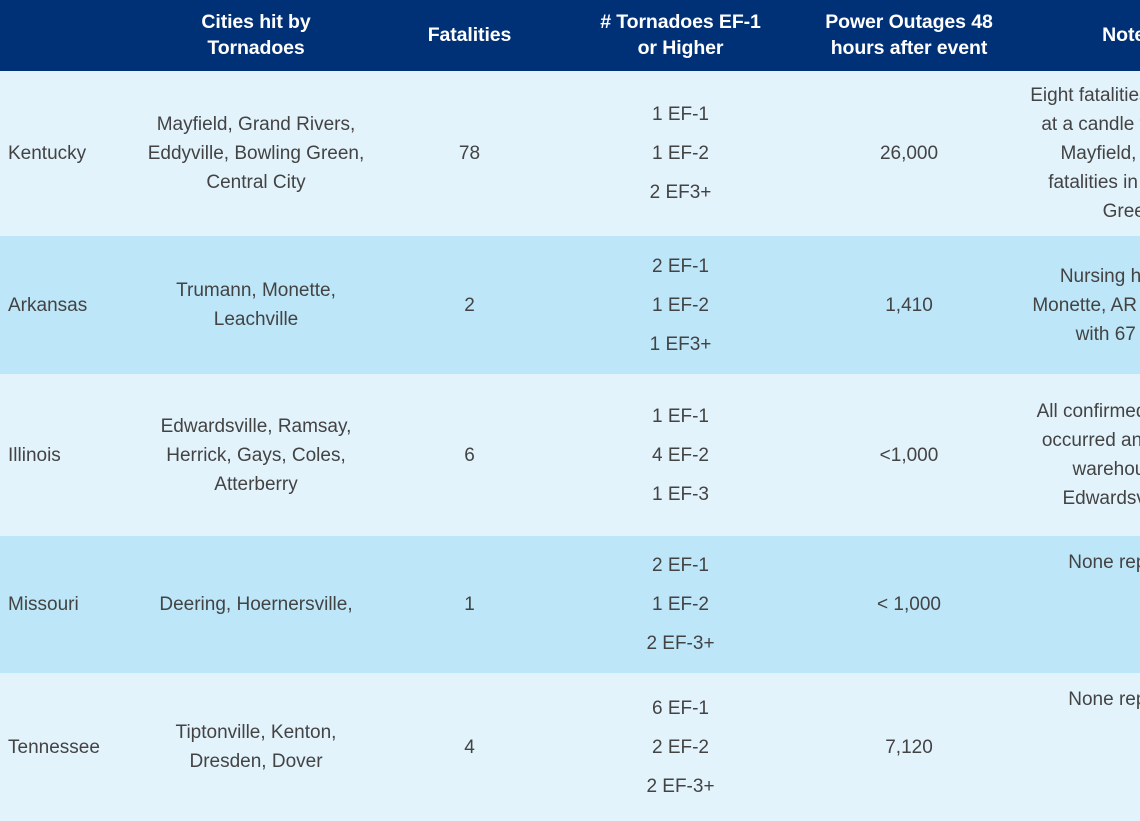 This screenshot has height=821, width=1140. What do you see at coordinates (1081, 35) in the screenshot?
I see `column-header-notes: Notes` at bounding box center [1081, 35].